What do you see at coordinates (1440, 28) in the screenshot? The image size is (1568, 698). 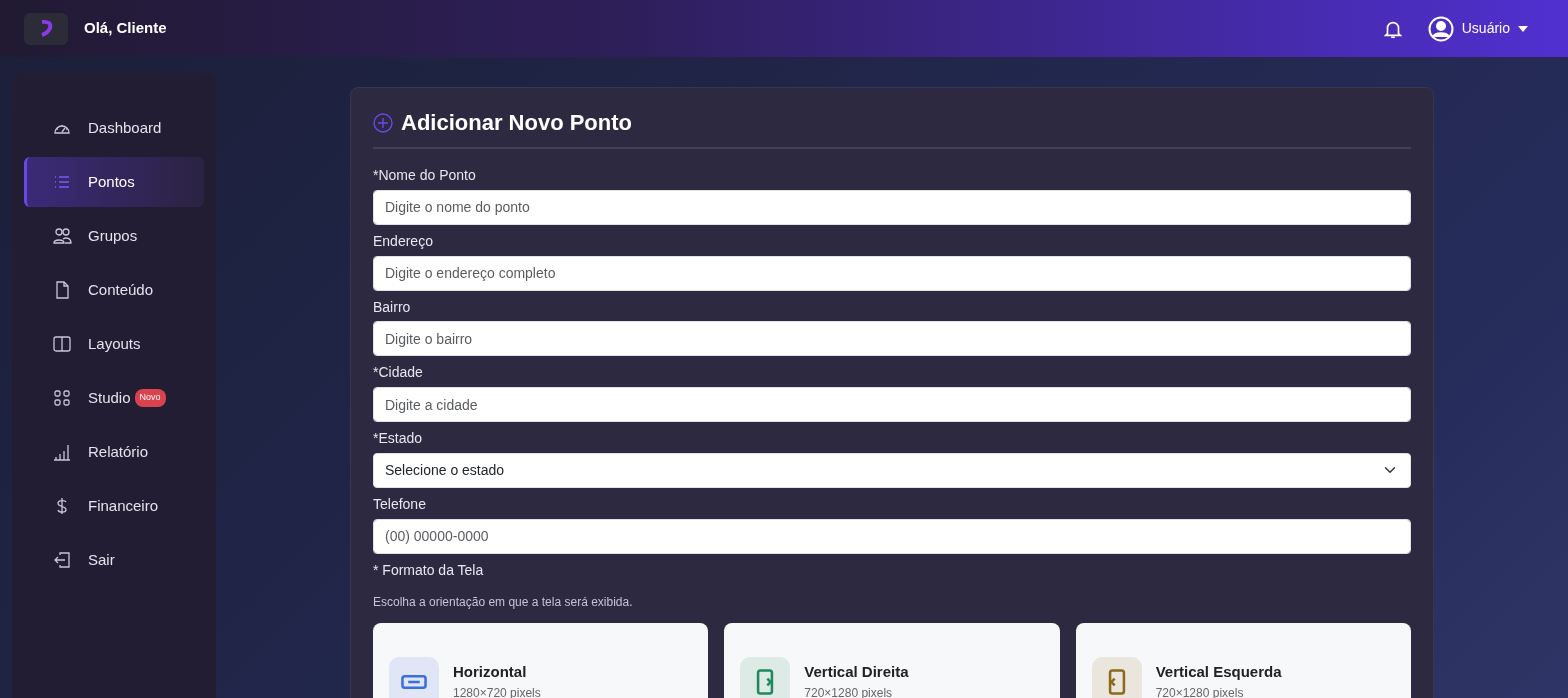 I see `user-avatar-icon` at bounding box center [1440, 28].